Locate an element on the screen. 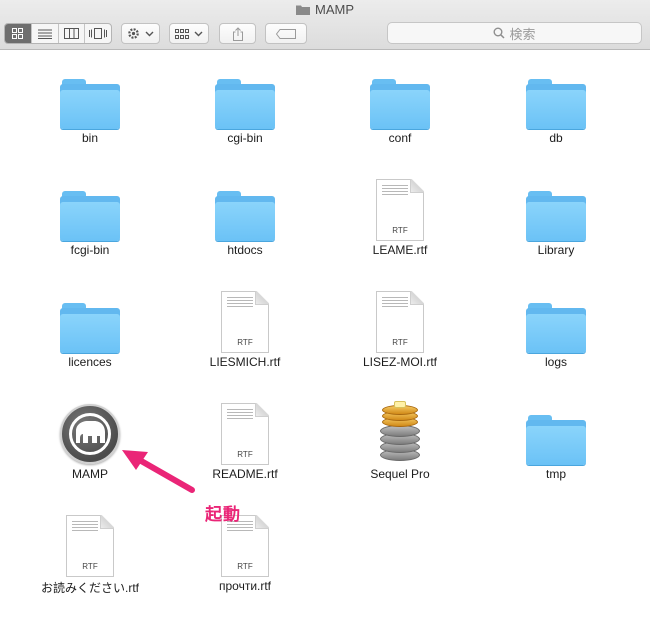 This screenshot has height=621, width=650. cover-flow-icon is located at coordinates (98, 33).